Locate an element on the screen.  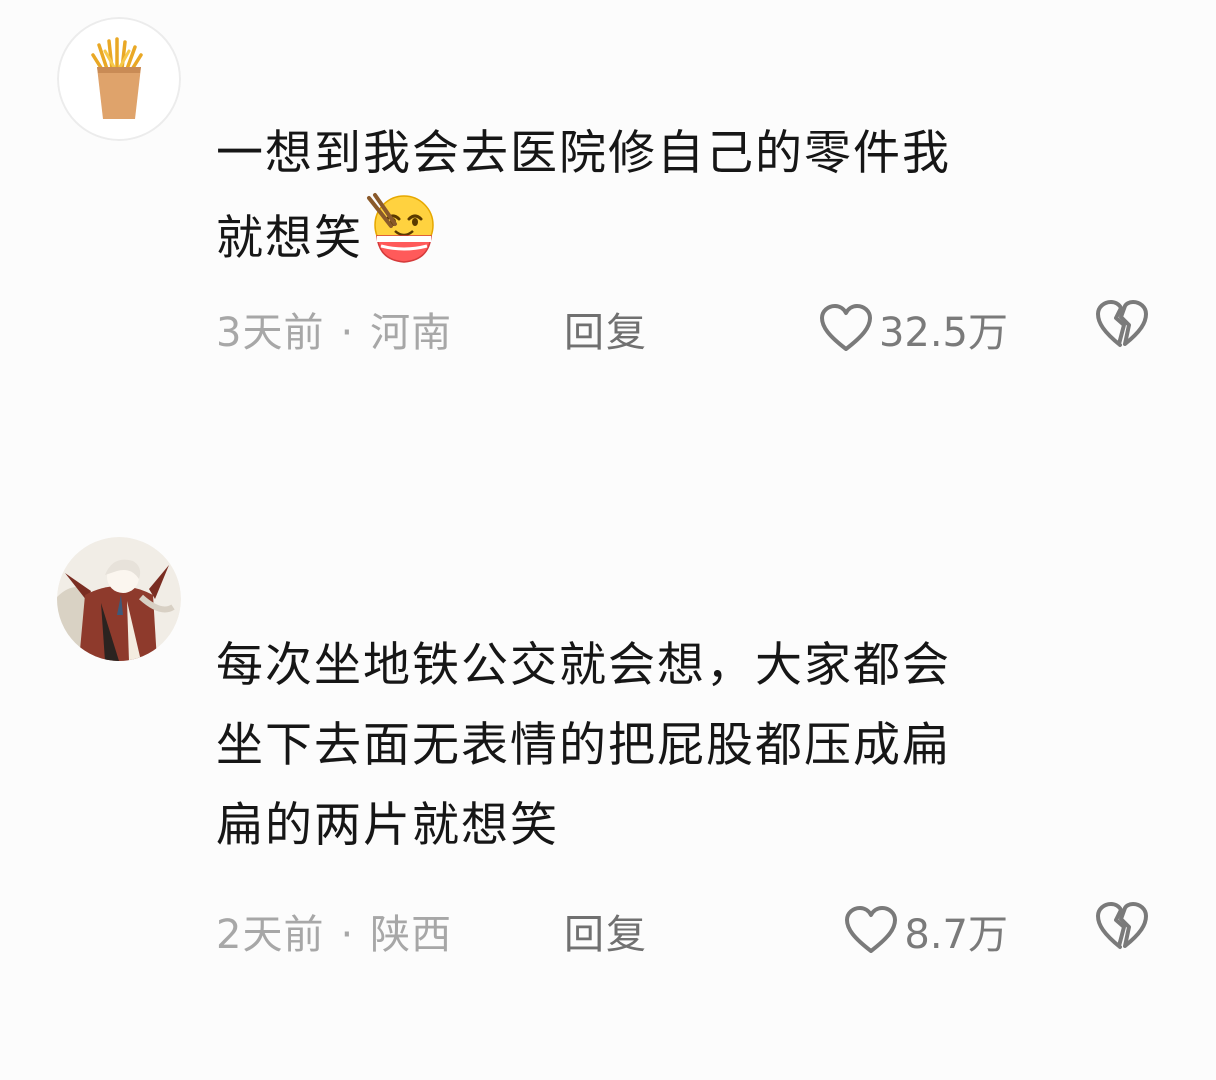
comment-text-line: 扁的两片就想笑 is located at coordinates (387, 825).